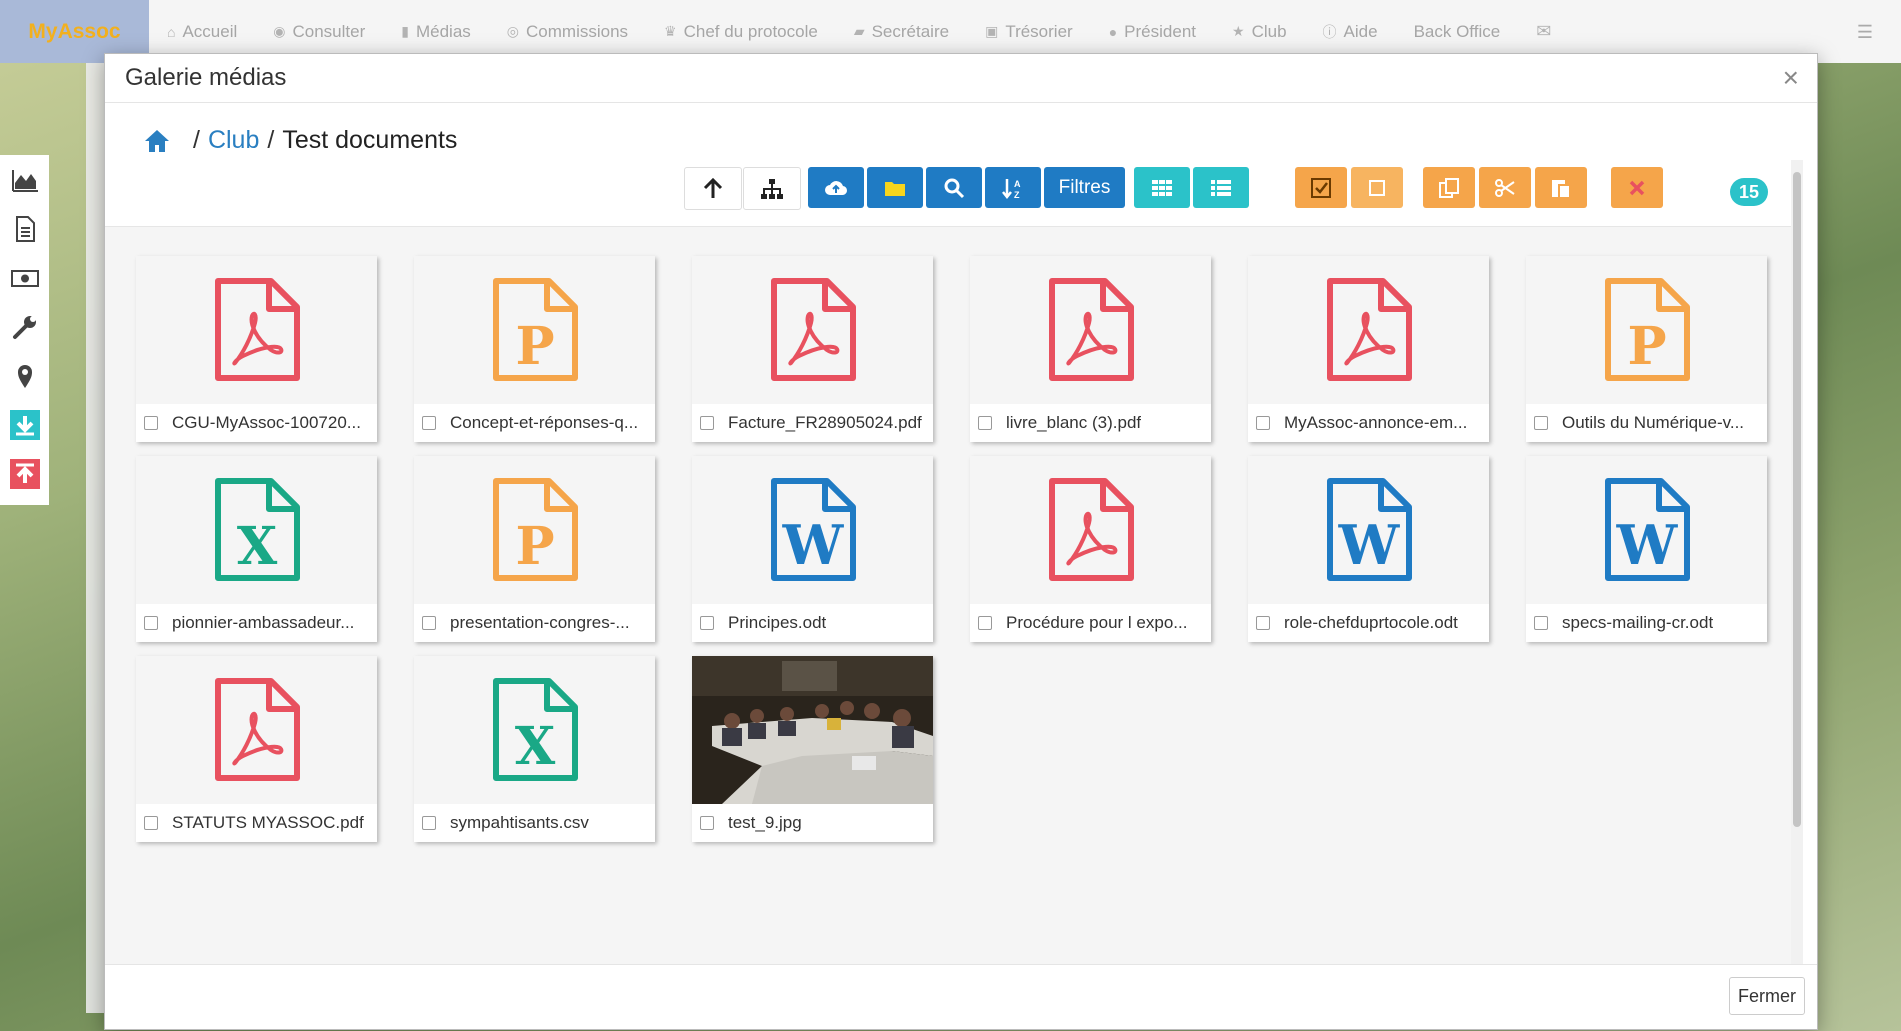  I want to click on close-button: Fermer, so click(1767, 996).